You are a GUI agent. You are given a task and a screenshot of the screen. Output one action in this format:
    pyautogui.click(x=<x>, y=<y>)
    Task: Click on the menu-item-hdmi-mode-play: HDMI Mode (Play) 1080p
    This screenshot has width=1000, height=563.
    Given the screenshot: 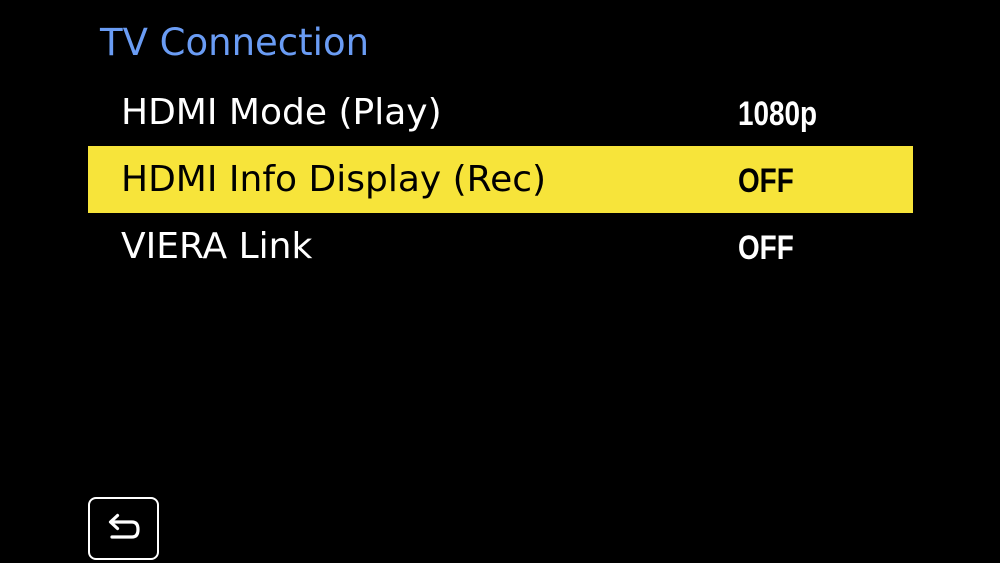 What is the action you would take?
    pyautogui.click(x=500, y=112)
    